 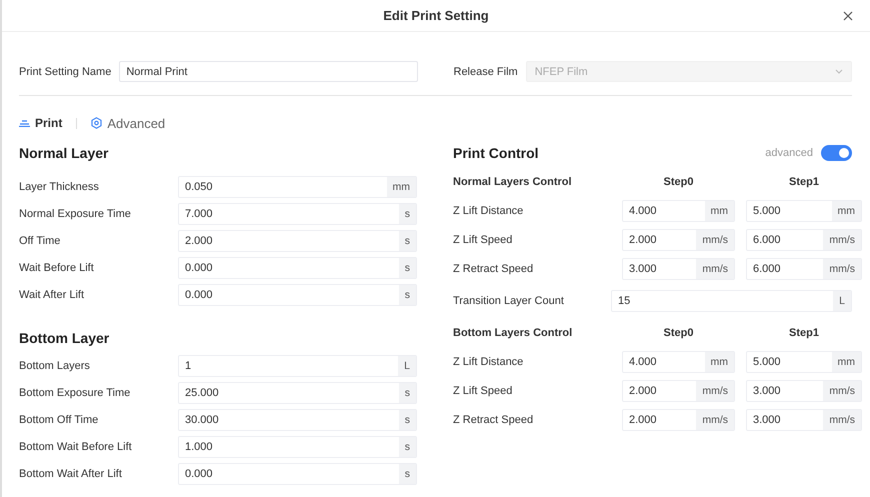 I want to click on section-heading: Bottom Layer, so click(x=64, y=338).